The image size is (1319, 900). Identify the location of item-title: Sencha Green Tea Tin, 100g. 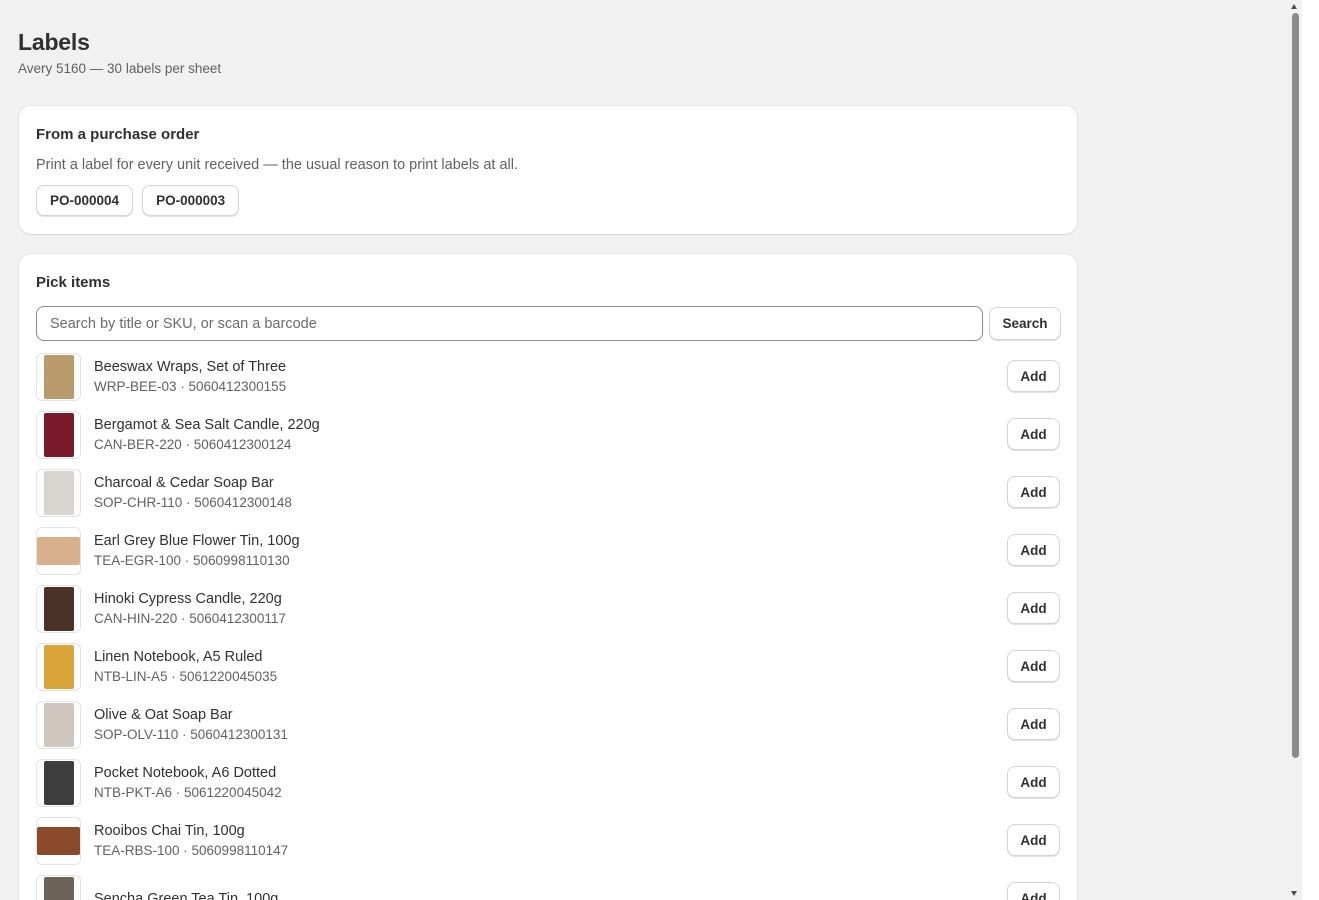
(186, 895).